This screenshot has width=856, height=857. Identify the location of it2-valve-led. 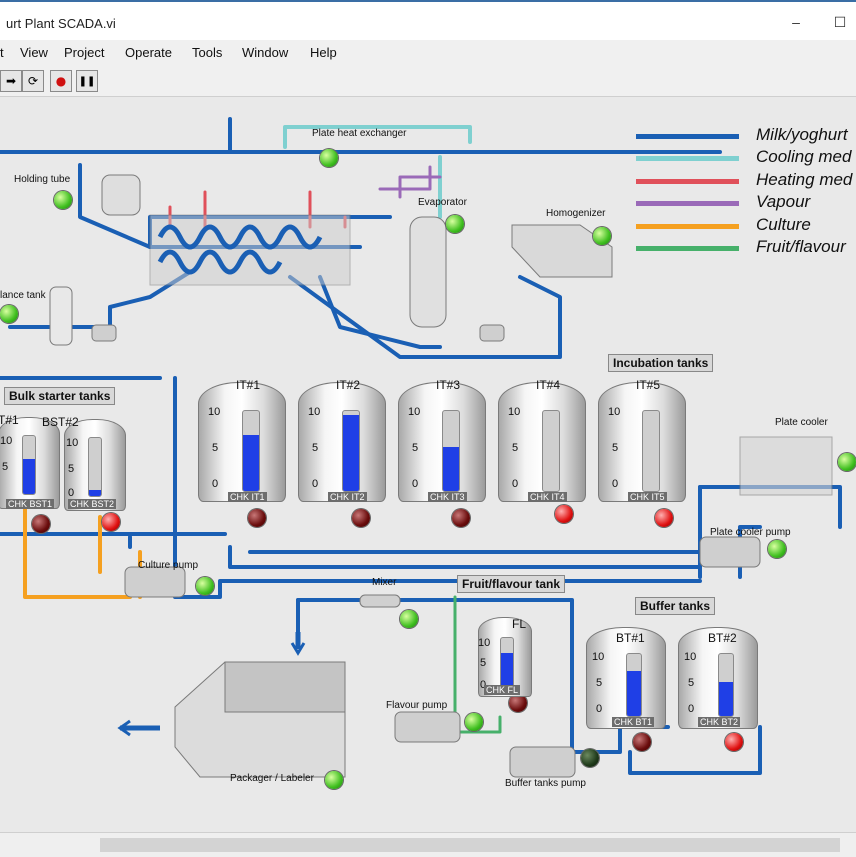
(361, 518).